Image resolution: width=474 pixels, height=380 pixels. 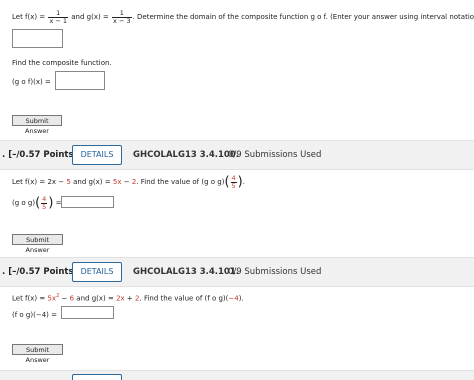 I want to click on domain-answer-input, so click(x=37, y=38).